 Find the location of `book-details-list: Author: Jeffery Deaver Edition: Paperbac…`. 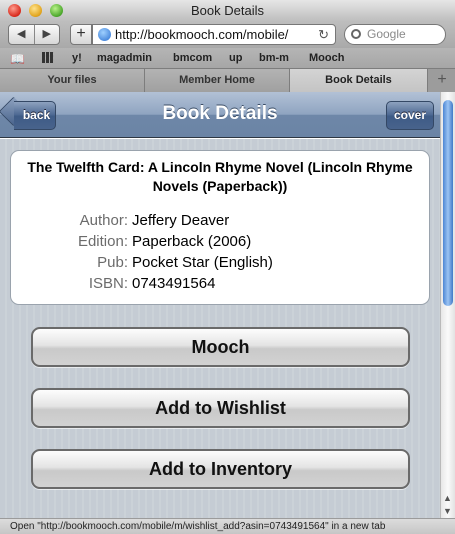

book-details-list: Author: Jeffery Deaver Edition: Paperbac… is located at coordinates (221, 252).